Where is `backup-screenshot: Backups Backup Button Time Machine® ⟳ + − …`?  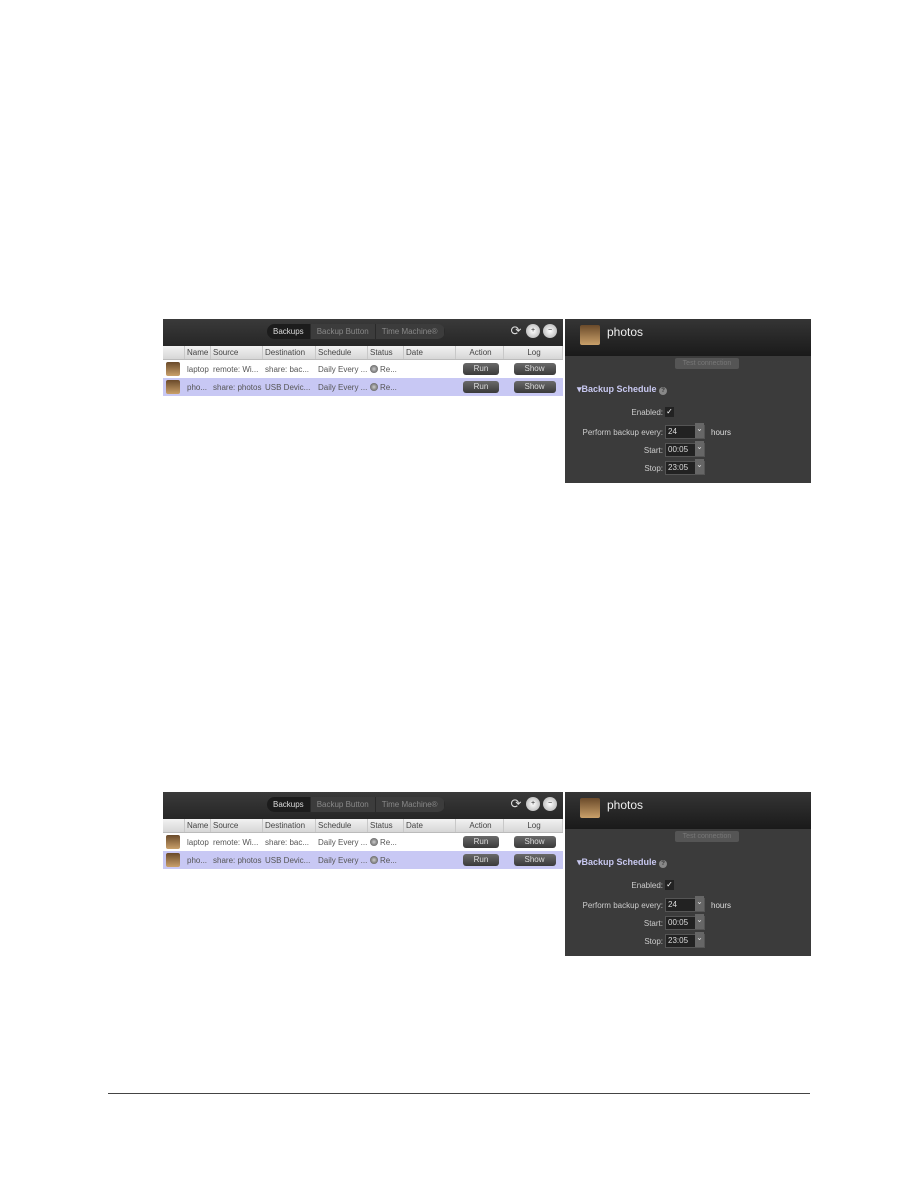 backup-screenshot: Backups Backup Button Time Machine® ⟳ + − … is located at coordinates (487, 401).